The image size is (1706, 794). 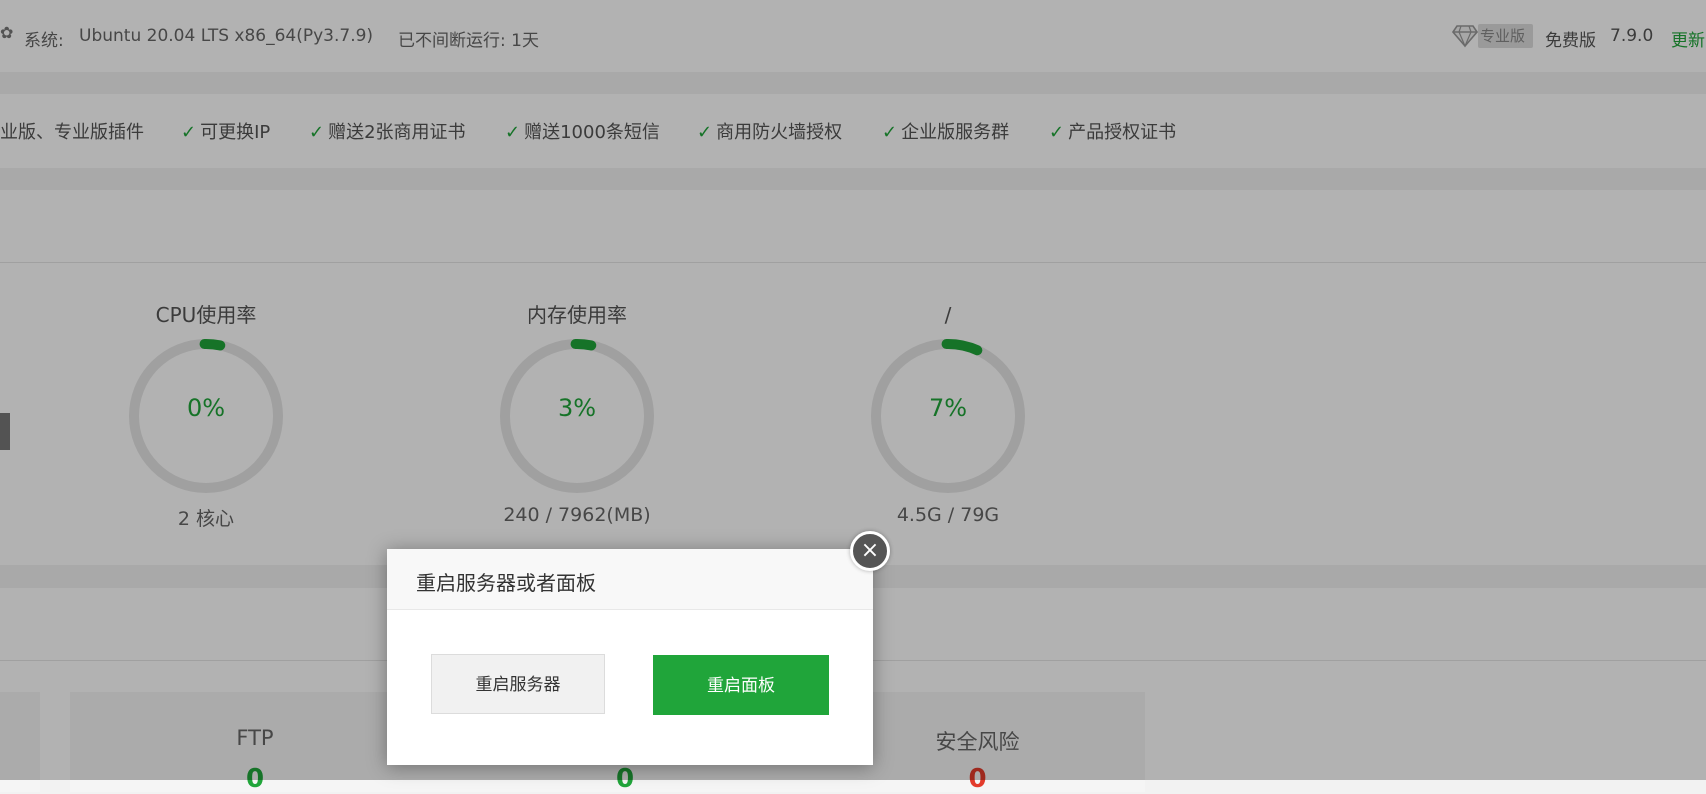 What do you see at coordinates (630, 657) in the screenshot?
I see `restart-dialog: 重启服务器或者面板 重启服务器 重启面板` at bounding box center [630, 657].